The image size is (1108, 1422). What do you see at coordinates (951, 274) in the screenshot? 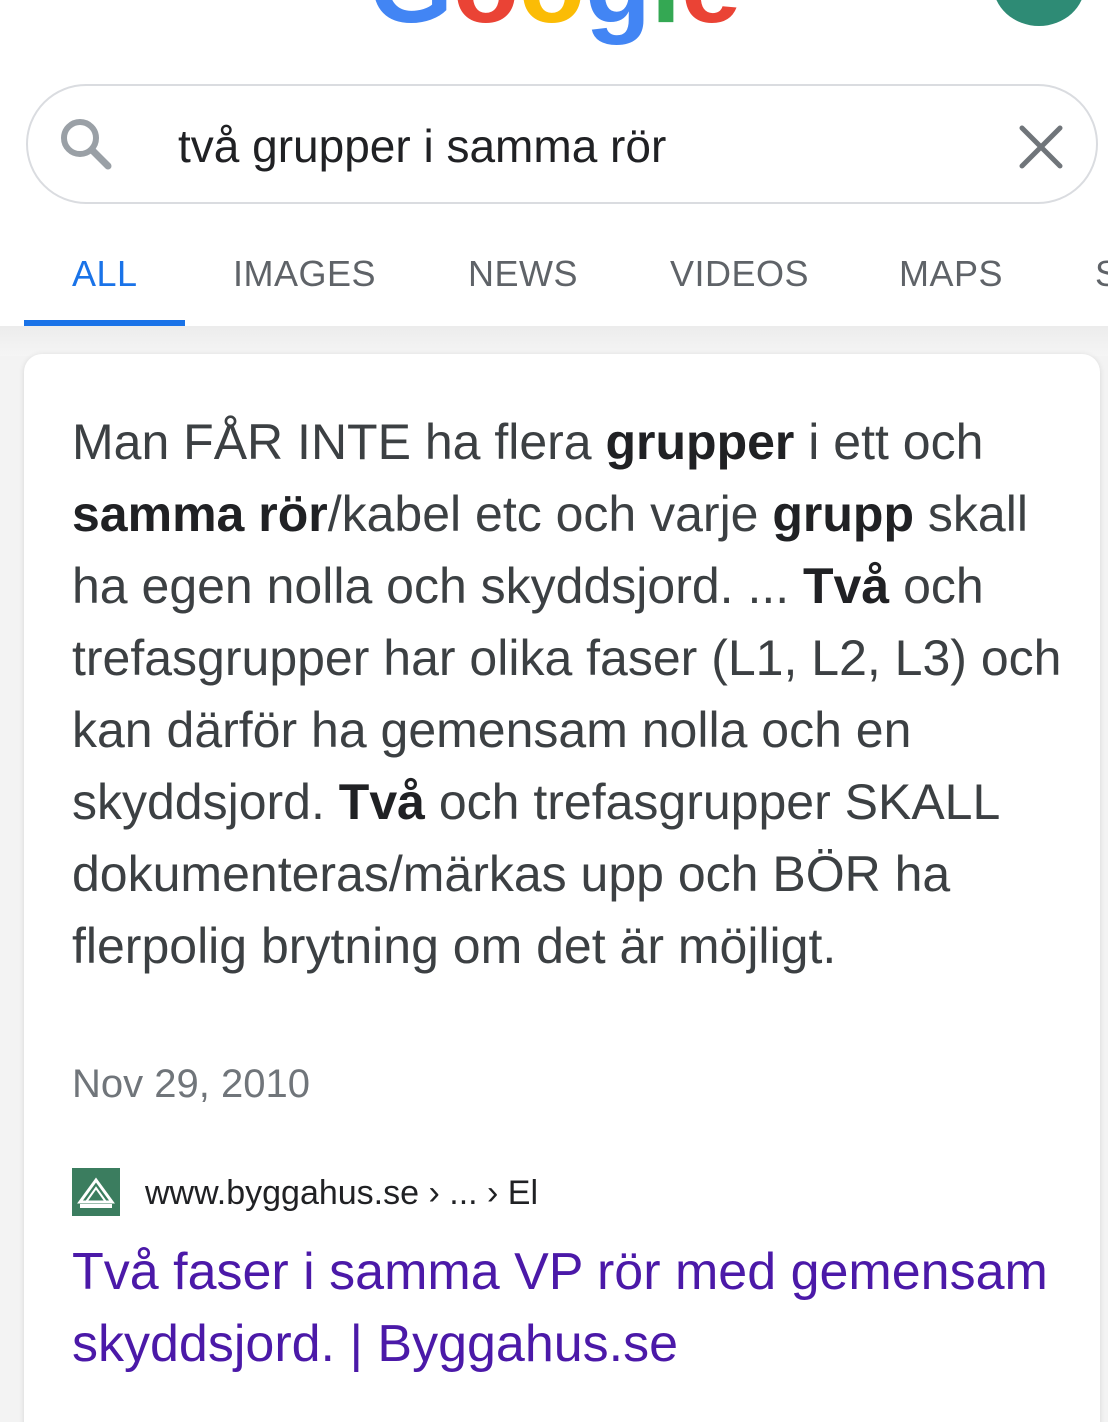
I see `tab-maps: MAPS` at bounding box center [951, 274].